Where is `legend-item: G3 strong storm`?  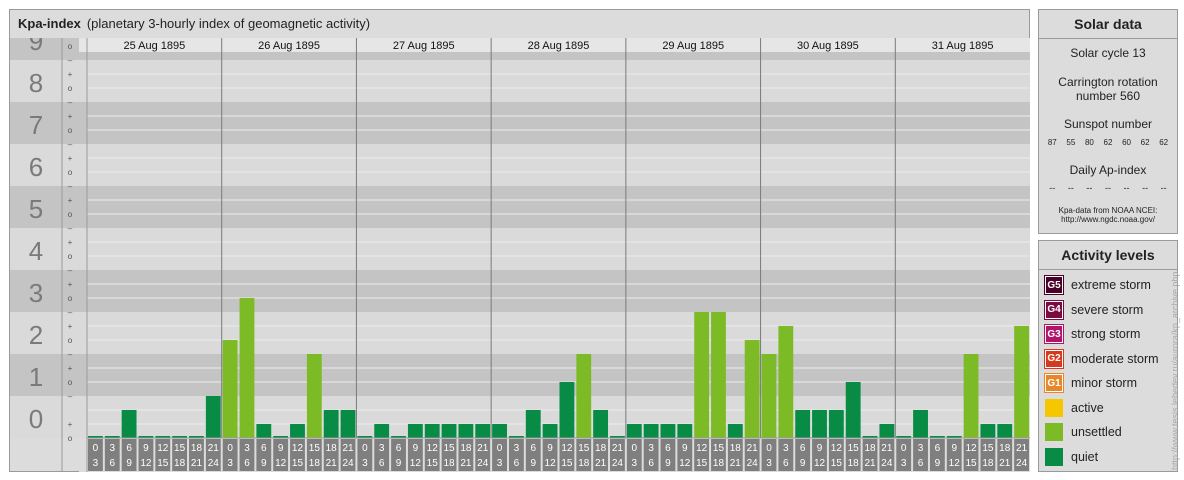 legend-item: G3 strong storm is located at coordinates (1092, 334).